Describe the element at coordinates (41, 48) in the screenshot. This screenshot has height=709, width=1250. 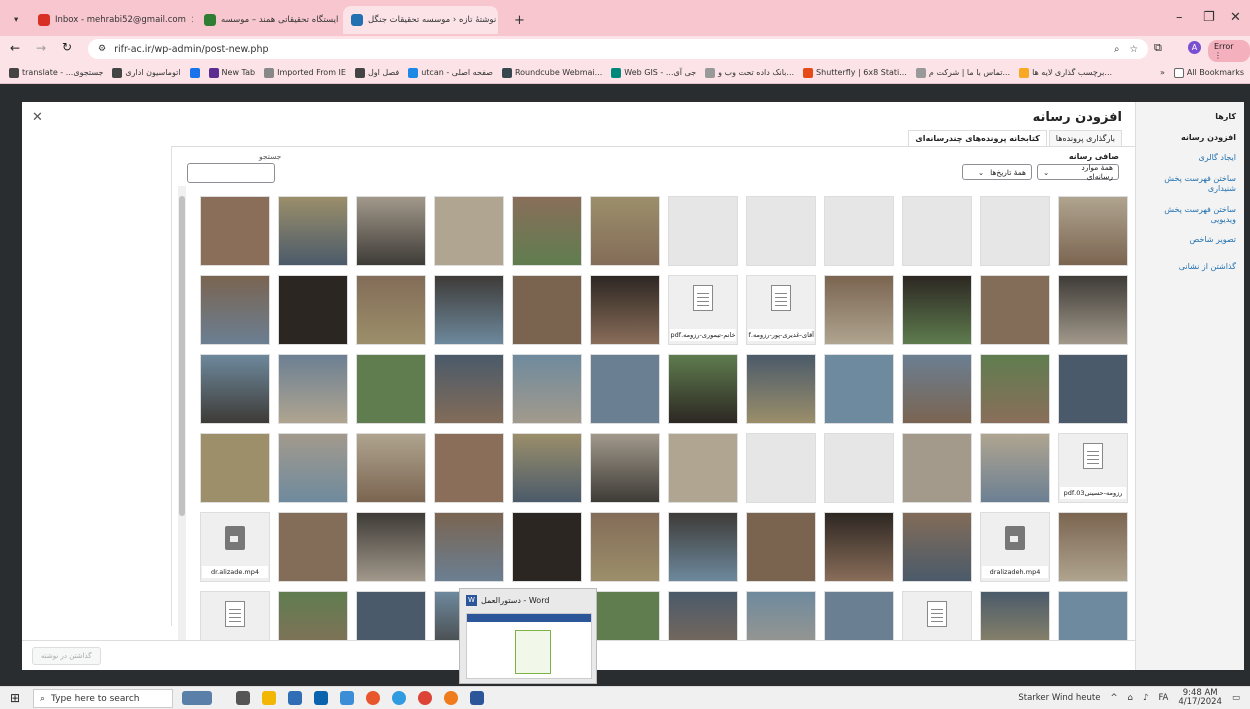
I see `forward-icon: →` at that location.